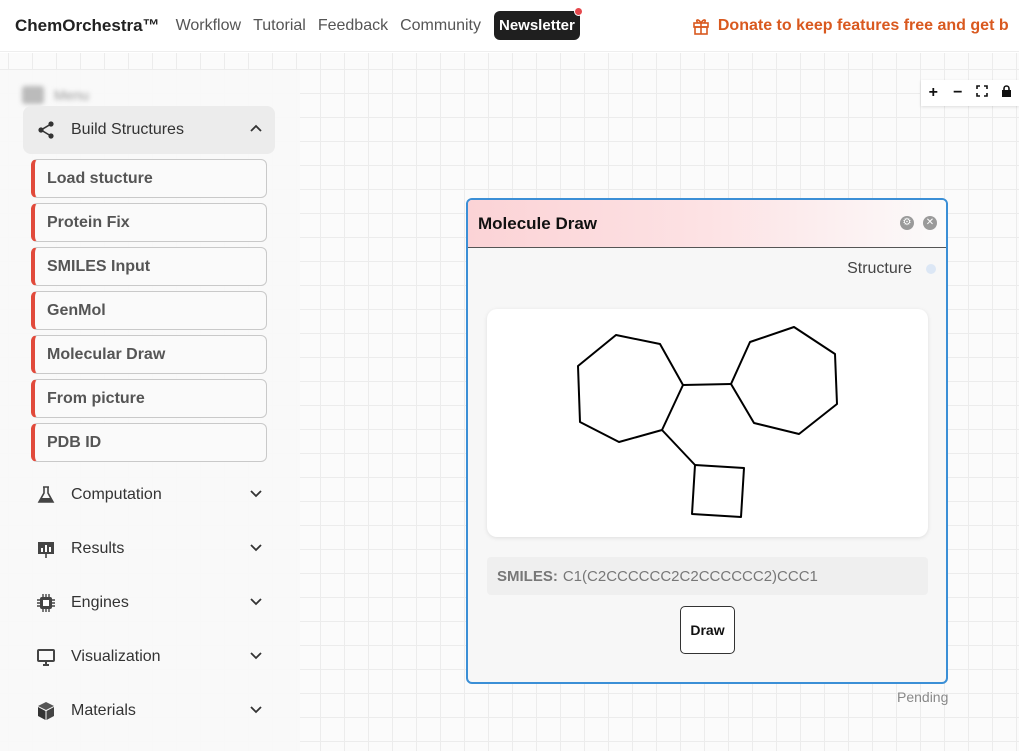 The width and height of the screenshot is (1019, 751). What do you see at coordinates (256, 128) in the screenshot?
I see `chevron-up-icon` at bounding box center [256, 128].